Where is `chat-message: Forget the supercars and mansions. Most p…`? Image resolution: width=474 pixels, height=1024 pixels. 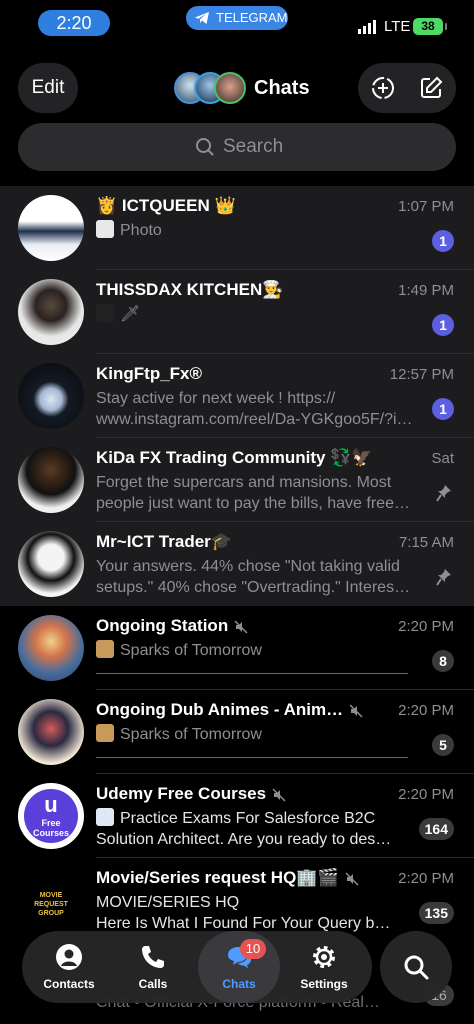 chat-message: Forget the supercars and mansions. Most p… is located at coordinates (253, 493).